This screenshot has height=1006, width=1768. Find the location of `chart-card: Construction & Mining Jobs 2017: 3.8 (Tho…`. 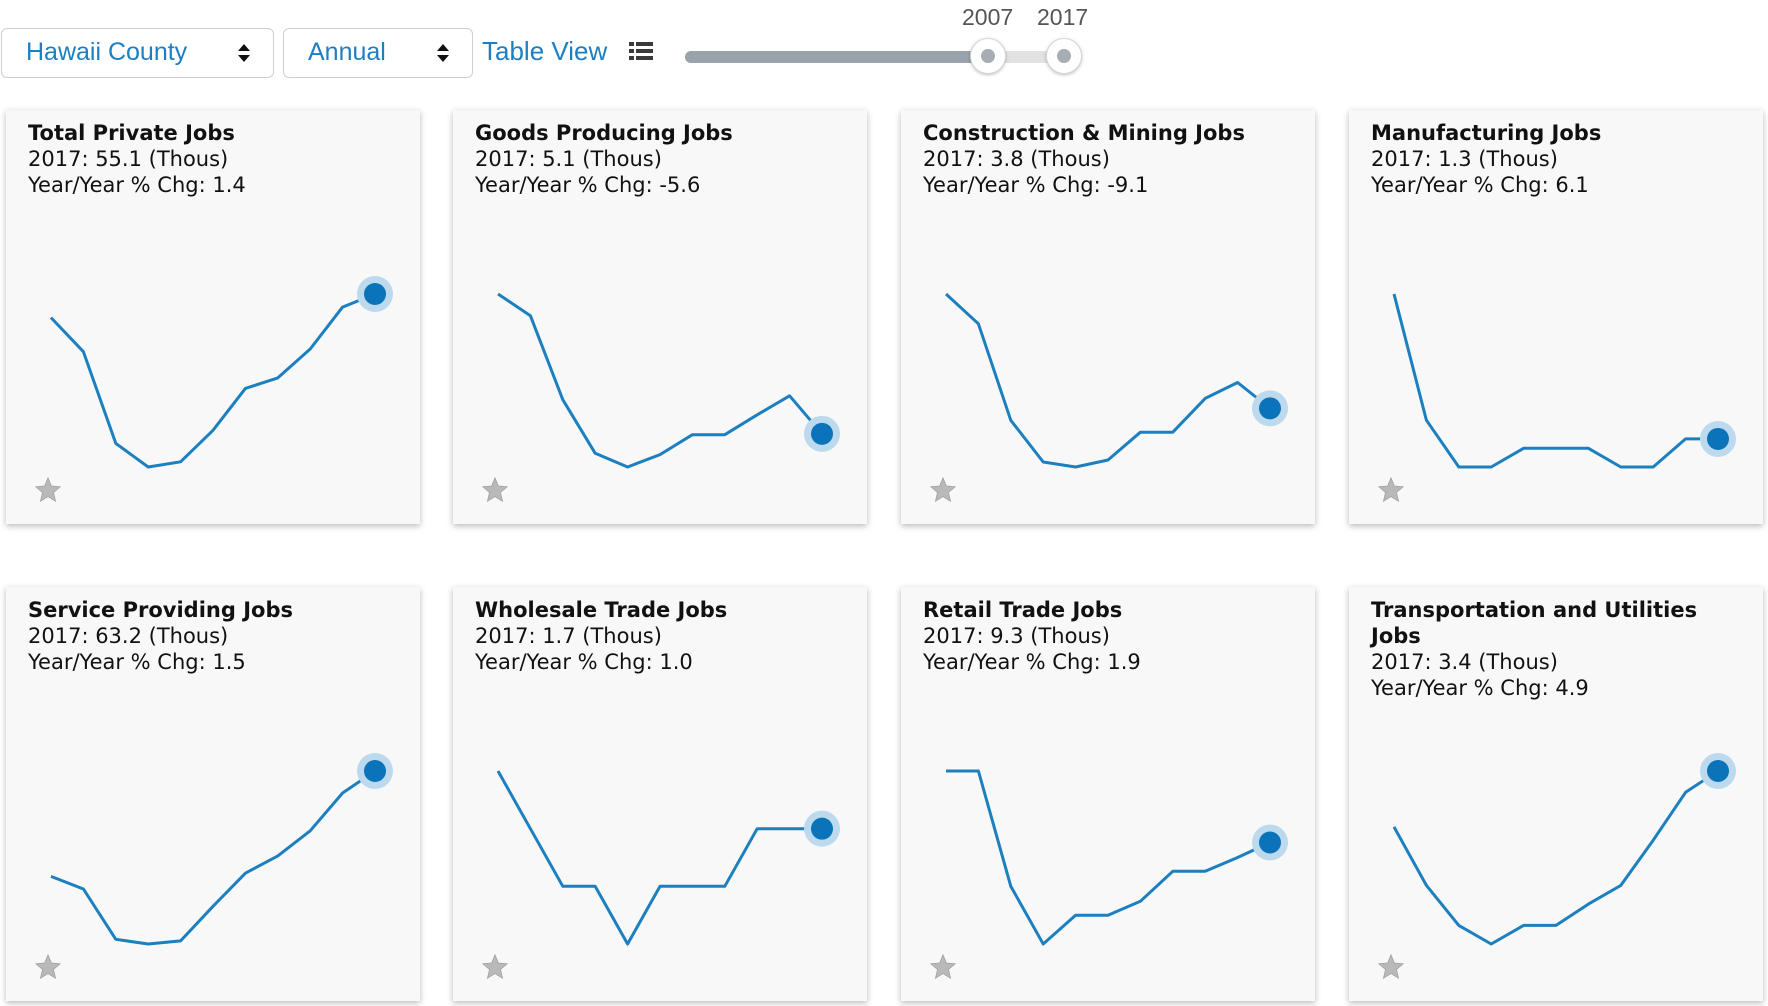

chart-card: Construction & Mining Jobs 2017: 3.8 (Tho… is located at coordinates (1108, 317).